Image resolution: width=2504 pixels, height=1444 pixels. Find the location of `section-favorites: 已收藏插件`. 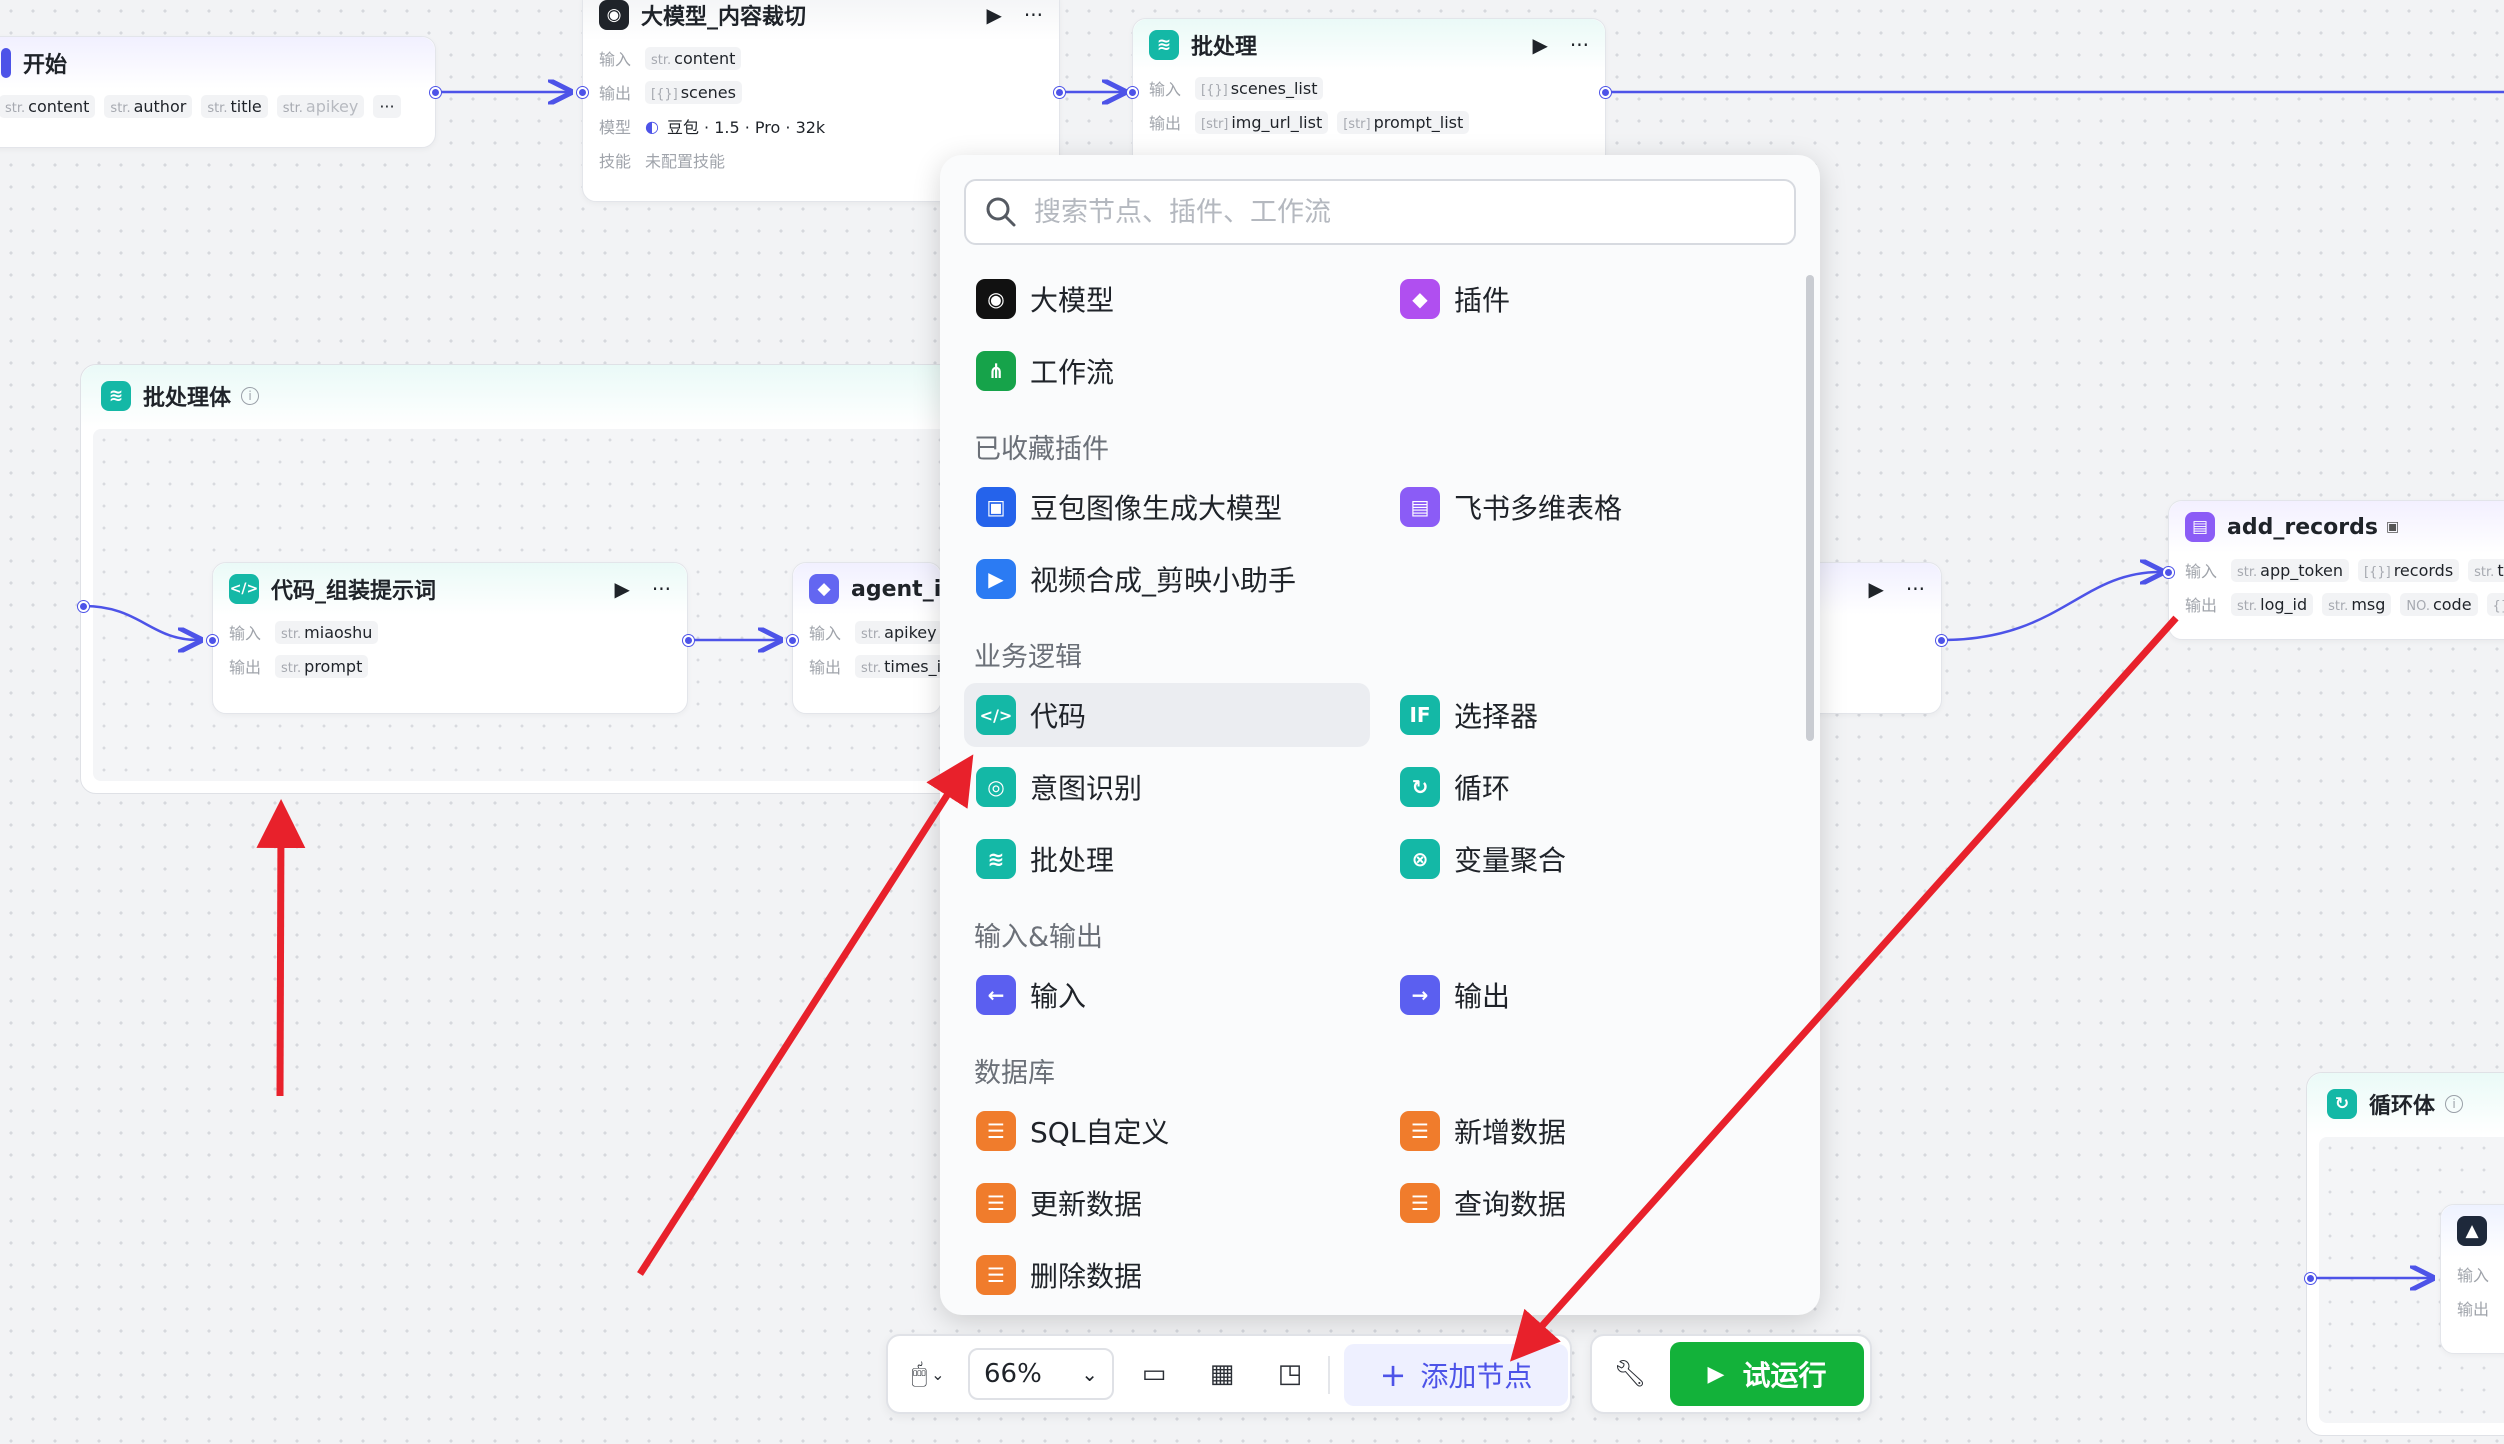

section-favorites: 已收藏插件 is located at coordinates (1041, 449).